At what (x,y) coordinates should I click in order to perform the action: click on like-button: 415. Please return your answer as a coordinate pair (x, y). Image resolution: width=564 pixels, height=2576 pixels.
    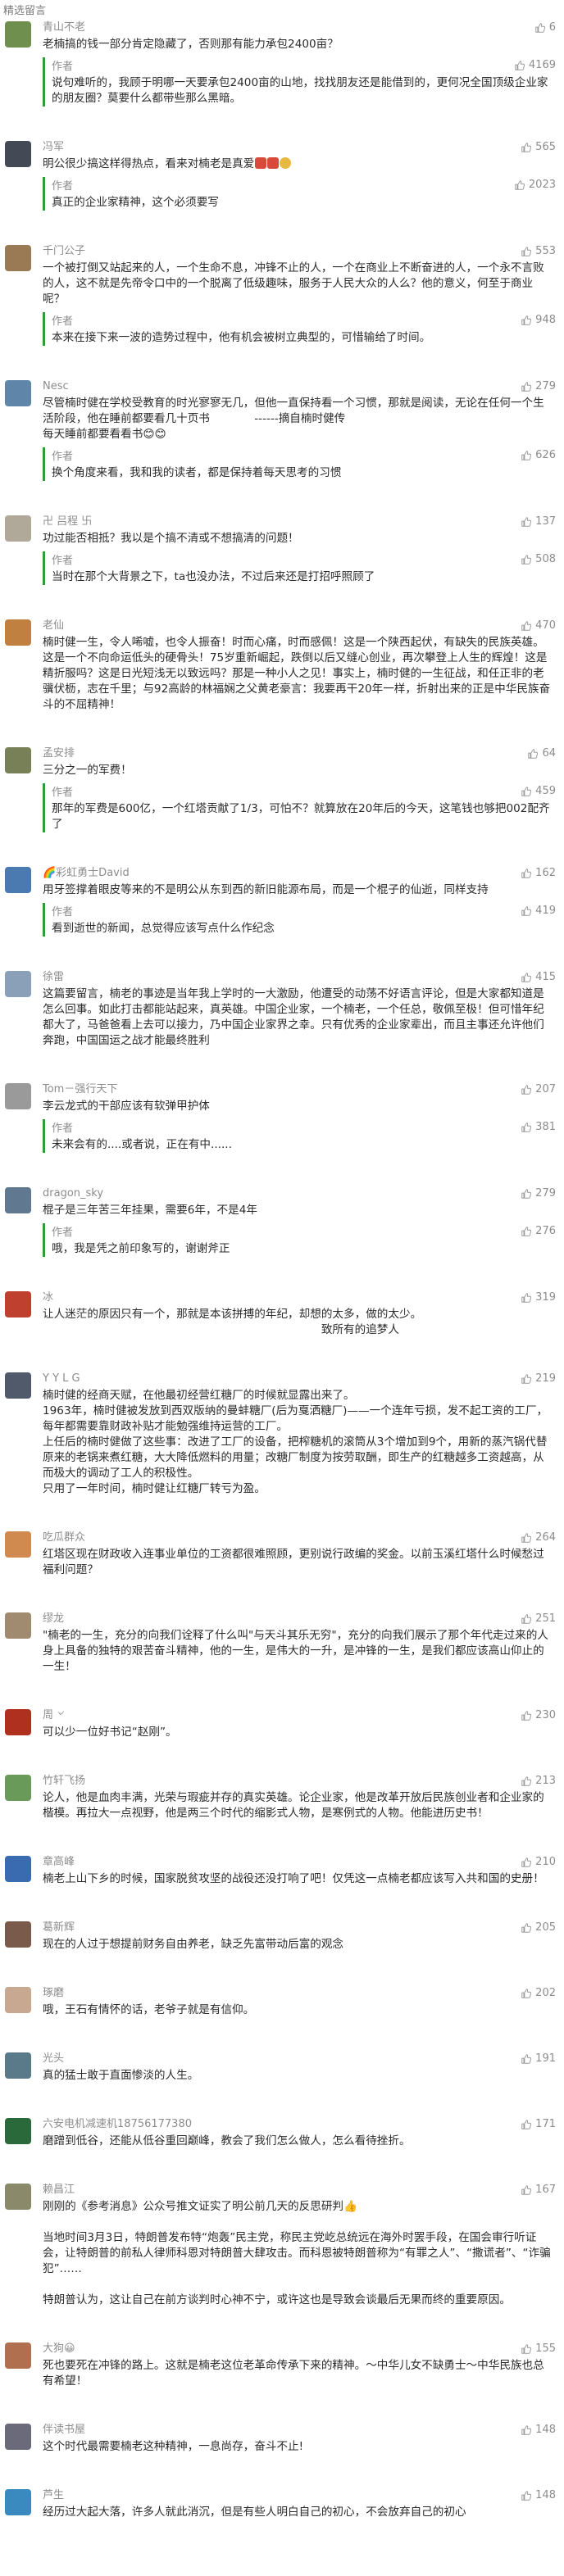
    Looking at the image, I should click on (538, 977).